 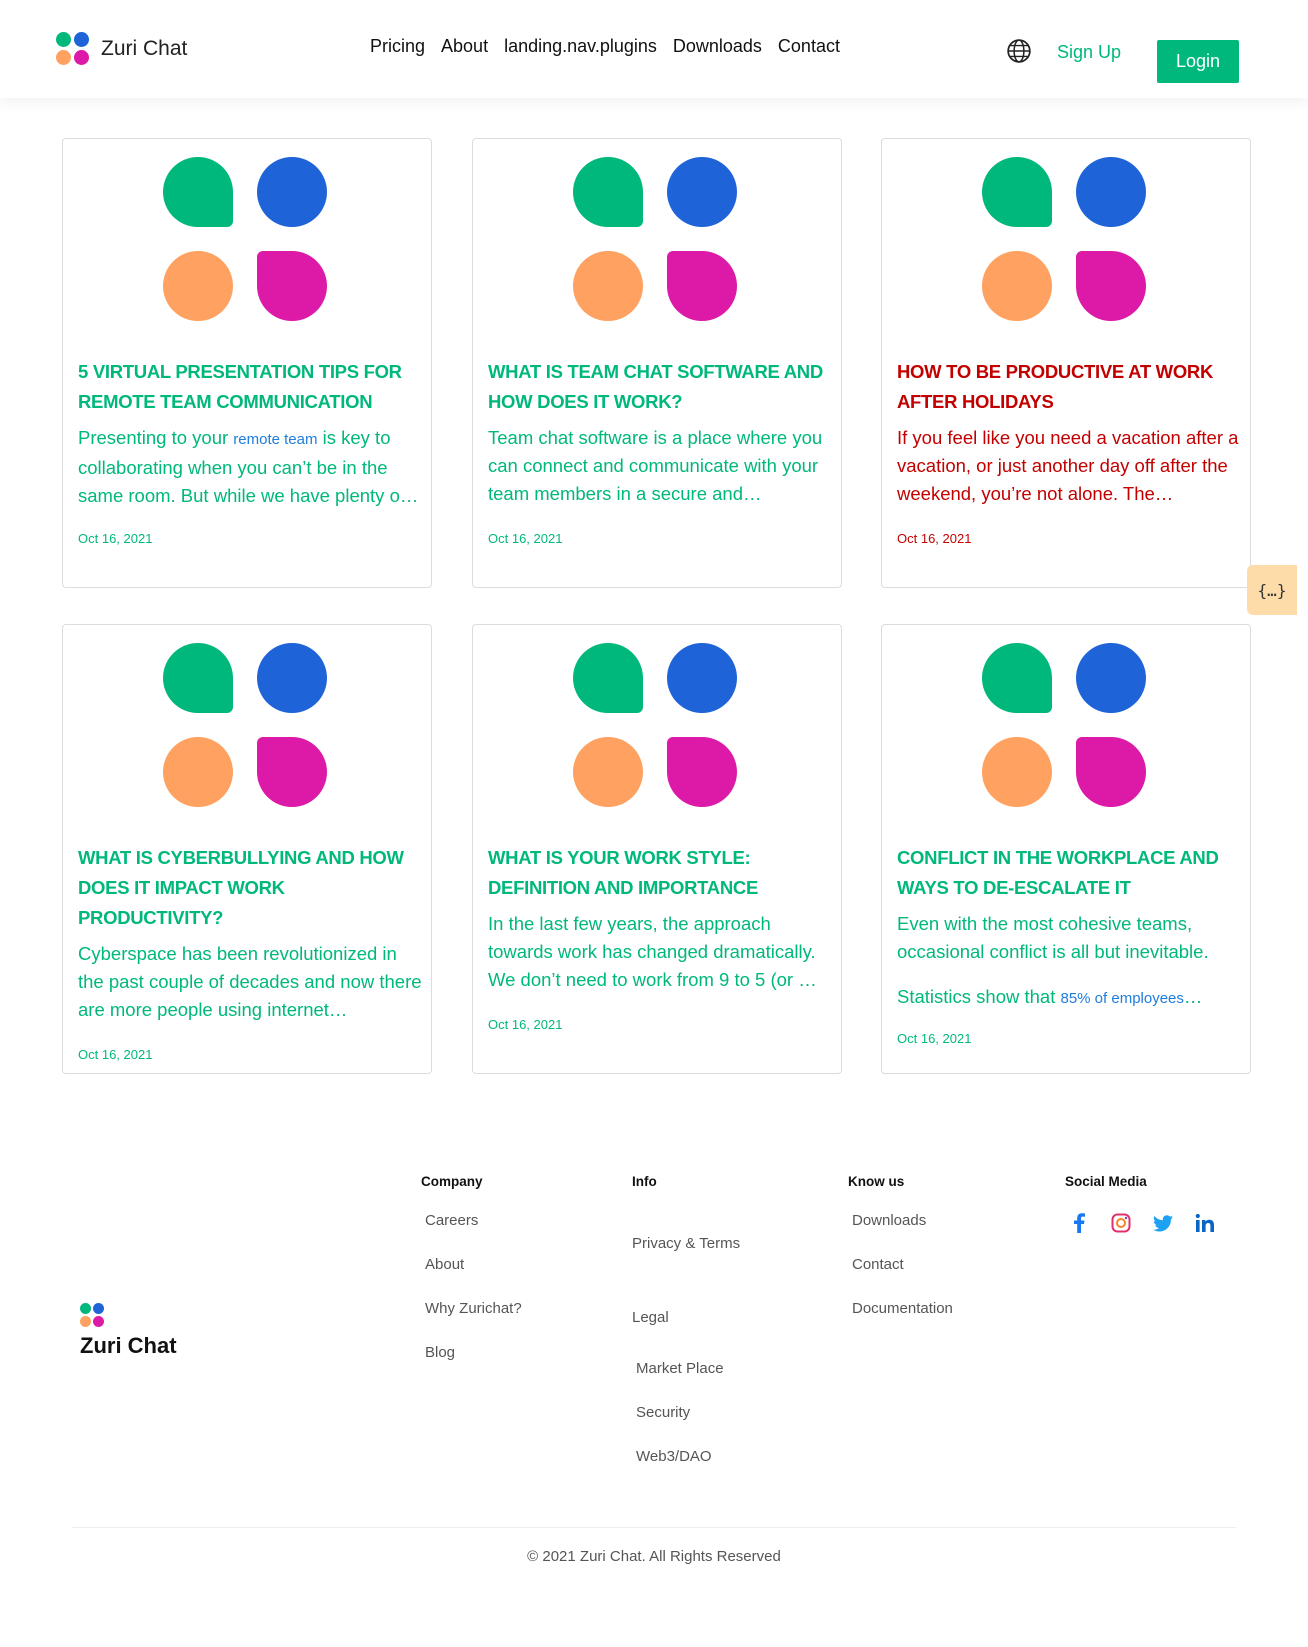 I want to click on footer-info-title: Info, so click(x=644, y=1181).